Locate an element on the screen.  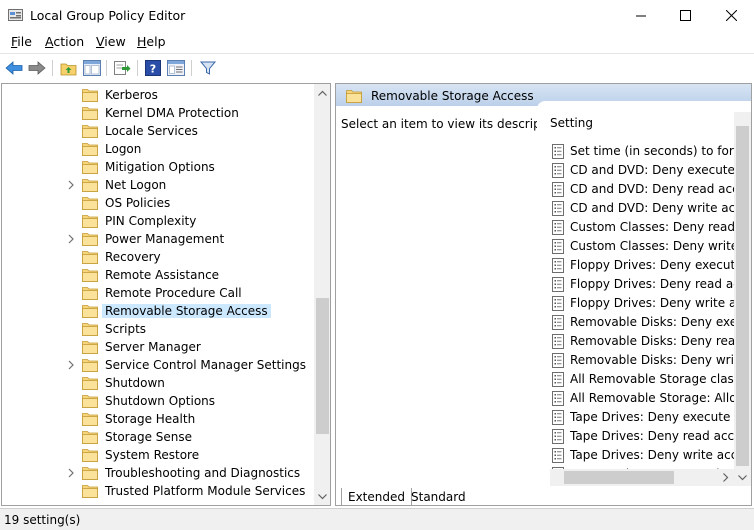
properties-icon is located at coordinates (176, 68).